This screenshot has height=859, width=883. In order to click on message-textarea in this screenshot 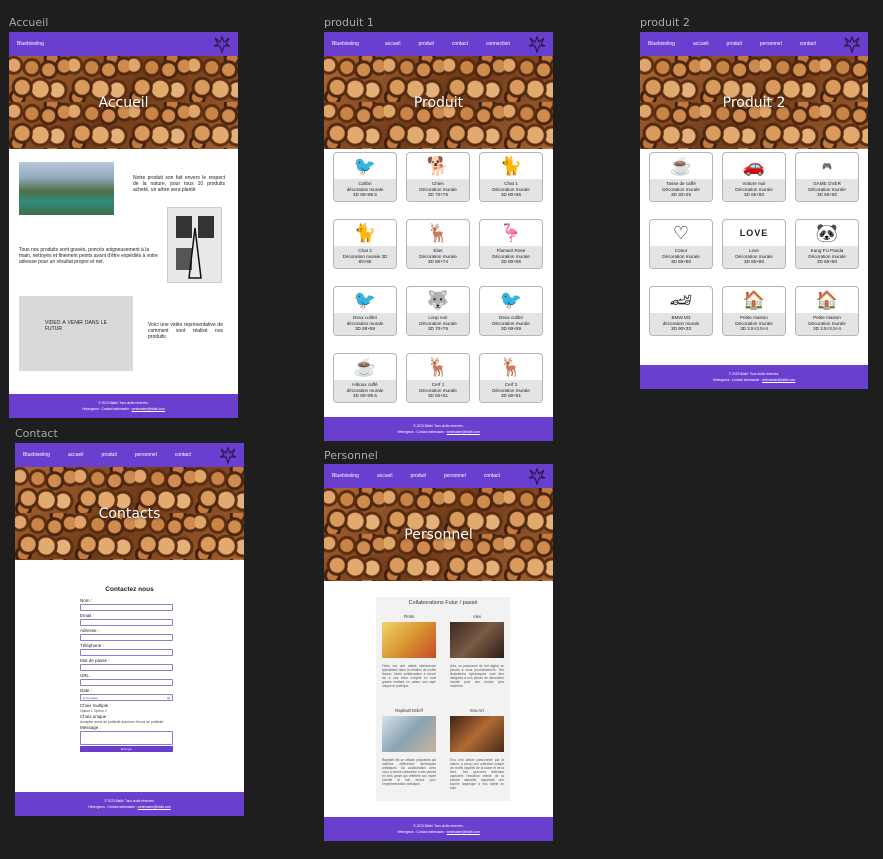, I will do `click(126, 738)`.